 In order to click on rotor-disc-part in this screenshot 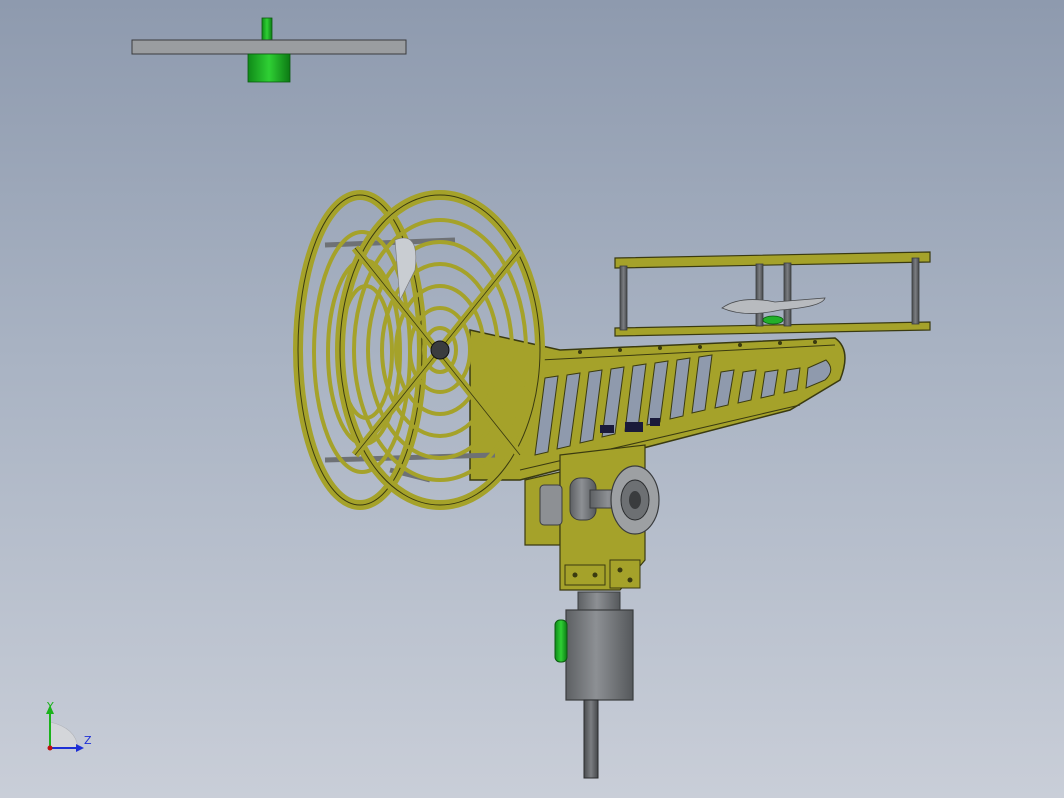, I will do `click(269, 50)`.